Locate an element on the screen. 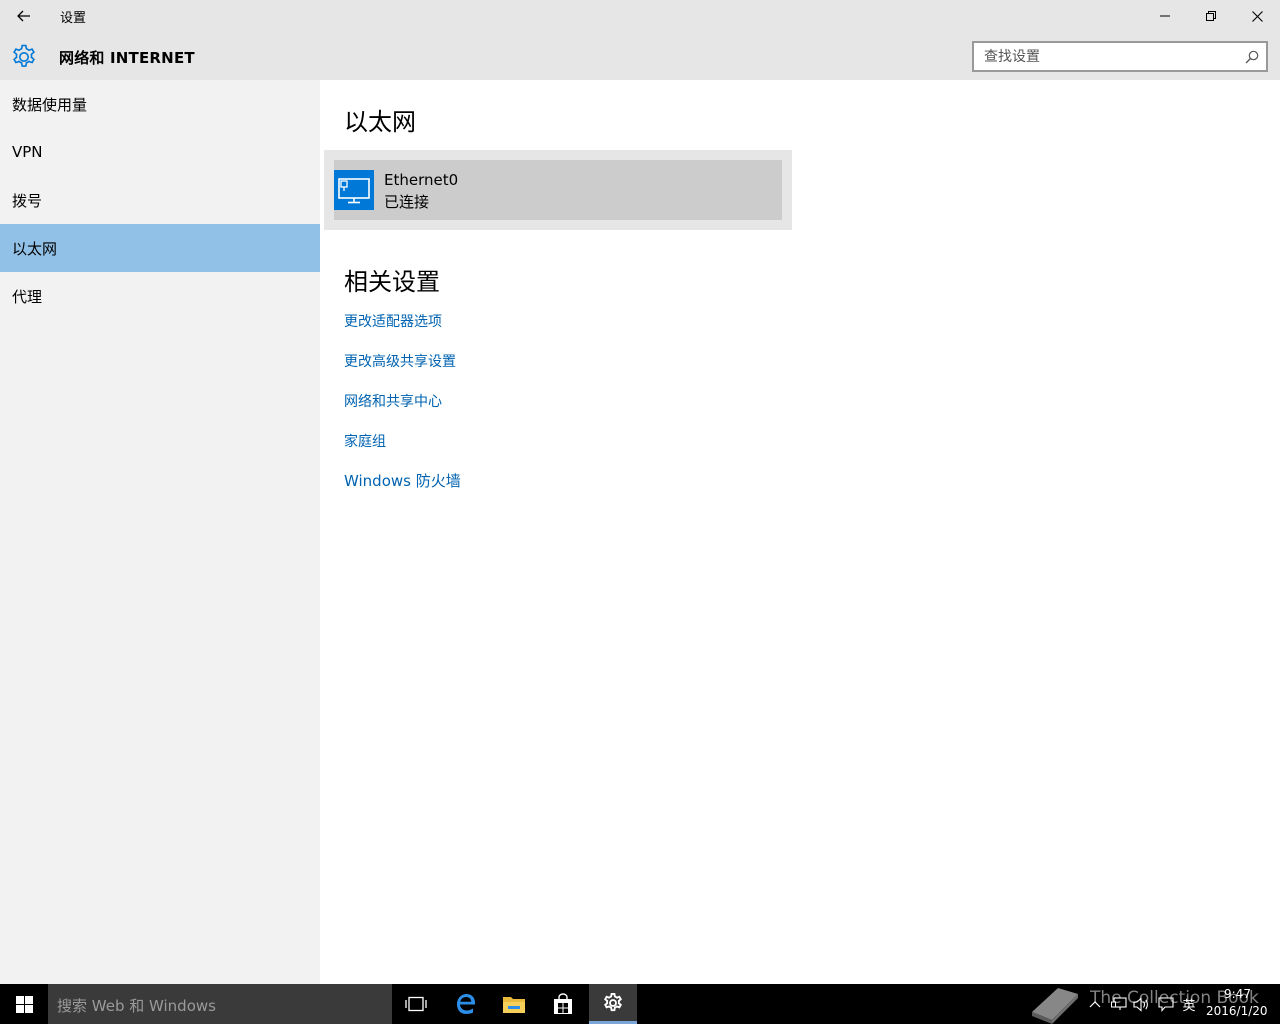 Image resolution: width=1280 pixels, height=1024 pixels. sidebar-item-ethernet: 以太网 is located at coordinates (160, 248).